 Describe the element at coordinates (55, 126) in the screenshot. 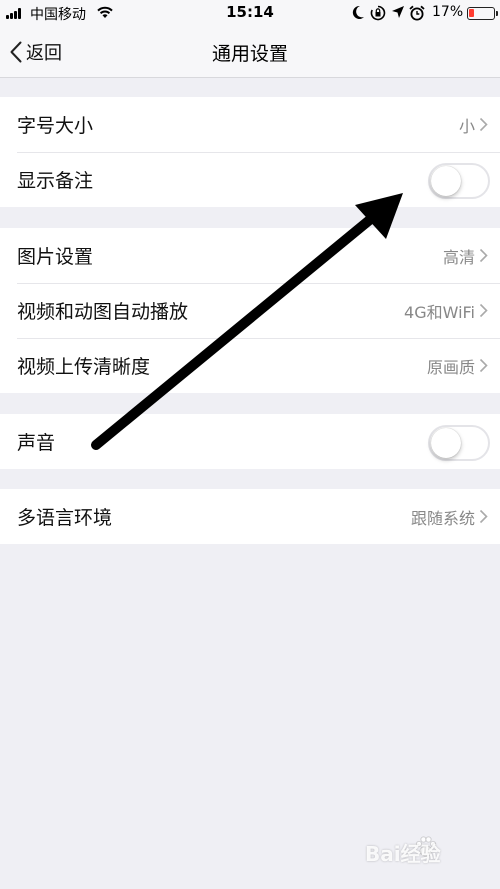

I see `font-size-label: 字号大小` at that location.